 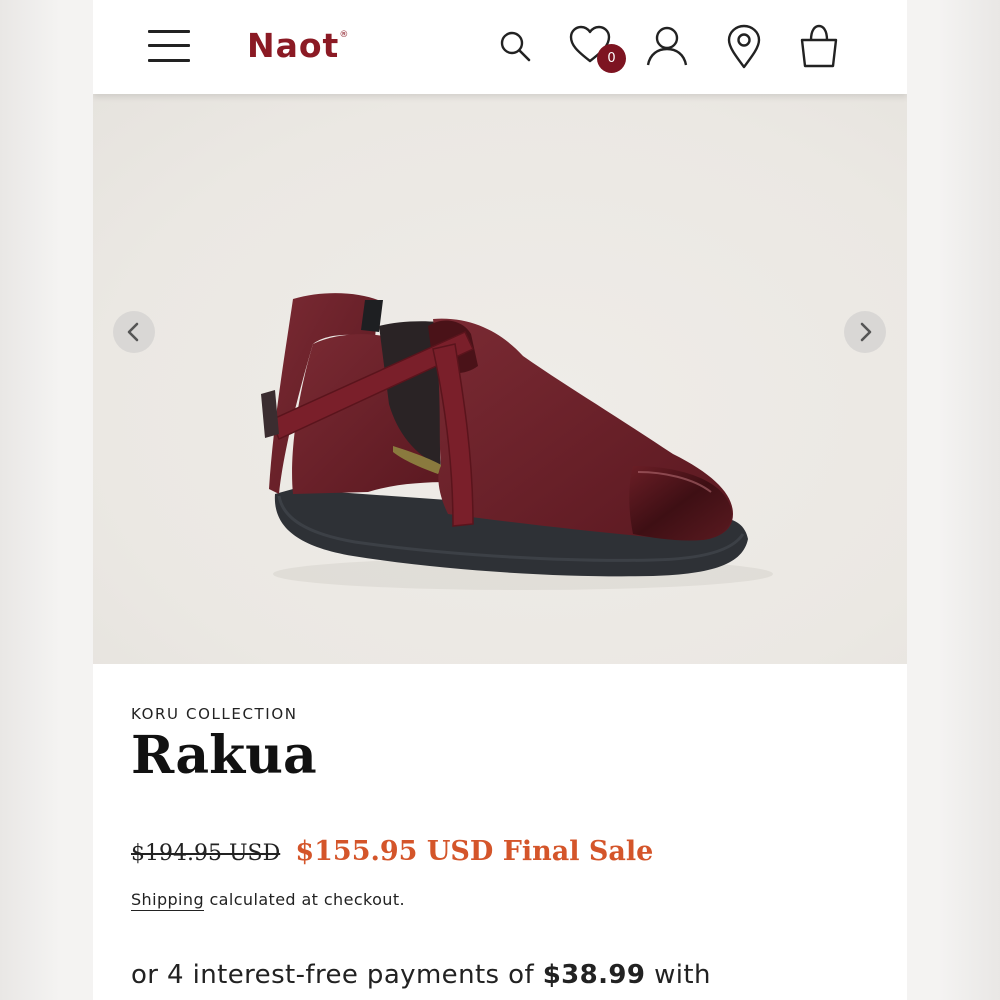 I want to click on chevron-left-icon, so click(x=133, y=332).